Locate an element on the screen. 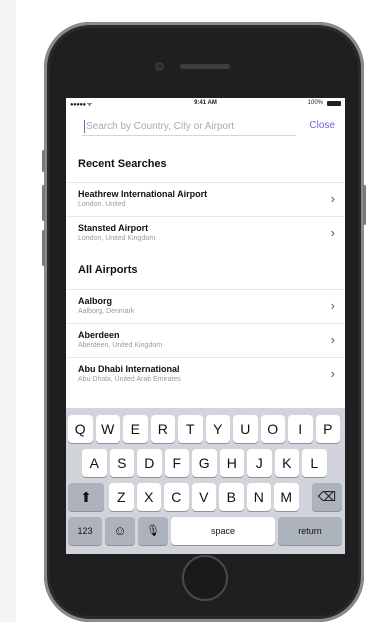 This screenshot has height=622, width=376. key-z: Z is located at coordinates (121, 497).